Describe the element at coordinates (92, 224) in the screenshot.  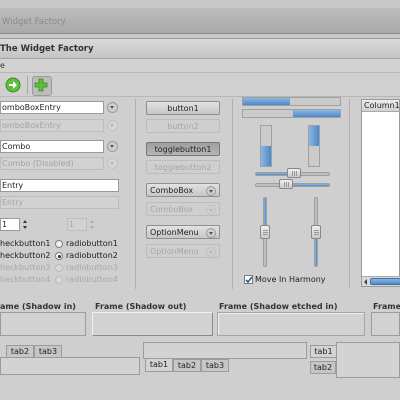
I see `spin-button-arrows-disabled` at that location.